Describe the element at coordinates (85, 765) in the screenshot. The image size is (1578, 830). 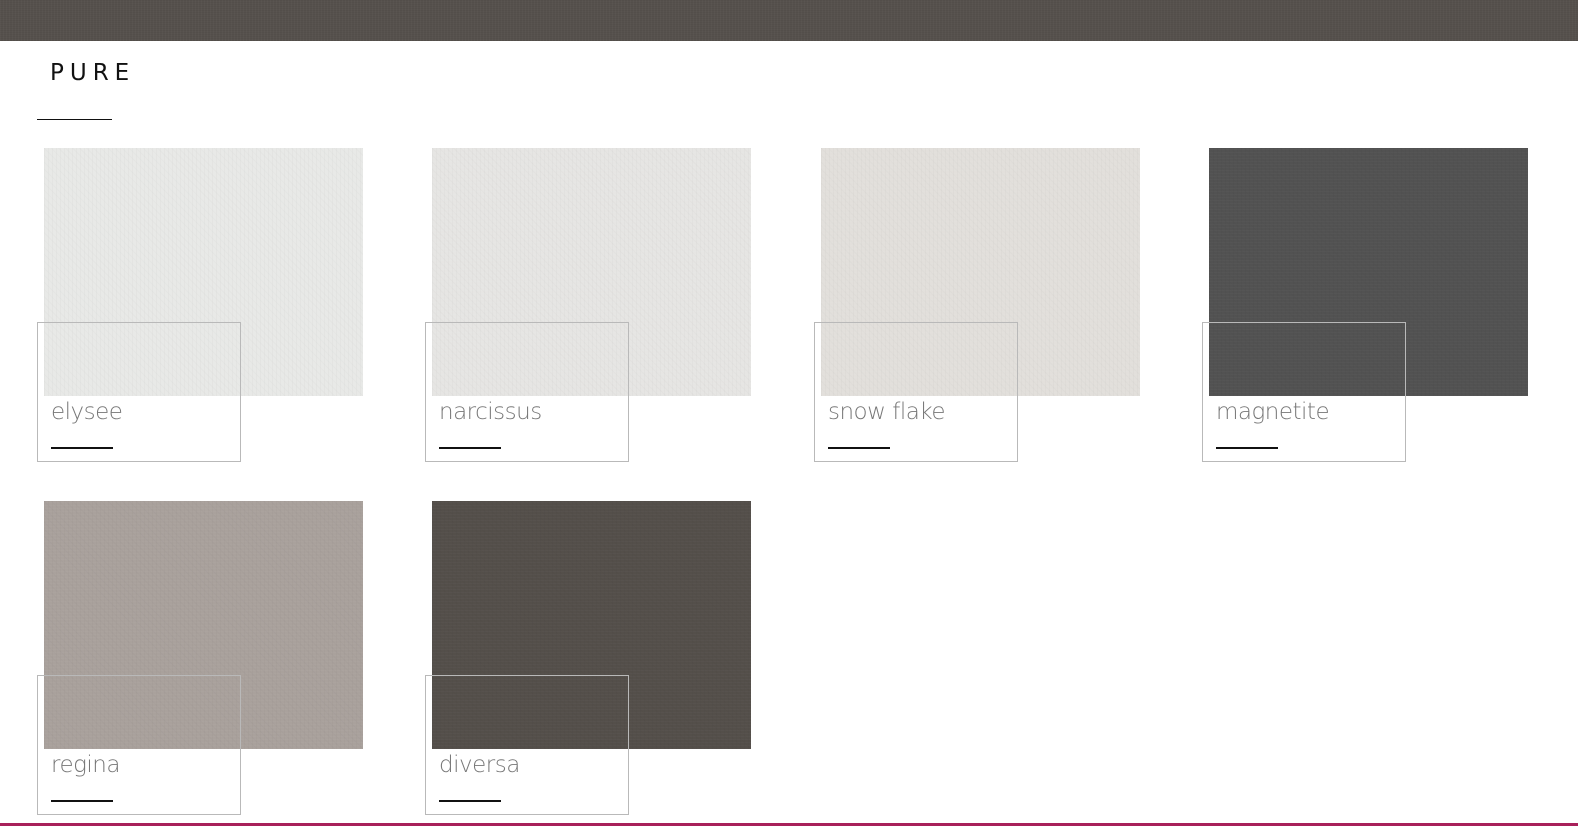
I see `color-name: regina` at that location.